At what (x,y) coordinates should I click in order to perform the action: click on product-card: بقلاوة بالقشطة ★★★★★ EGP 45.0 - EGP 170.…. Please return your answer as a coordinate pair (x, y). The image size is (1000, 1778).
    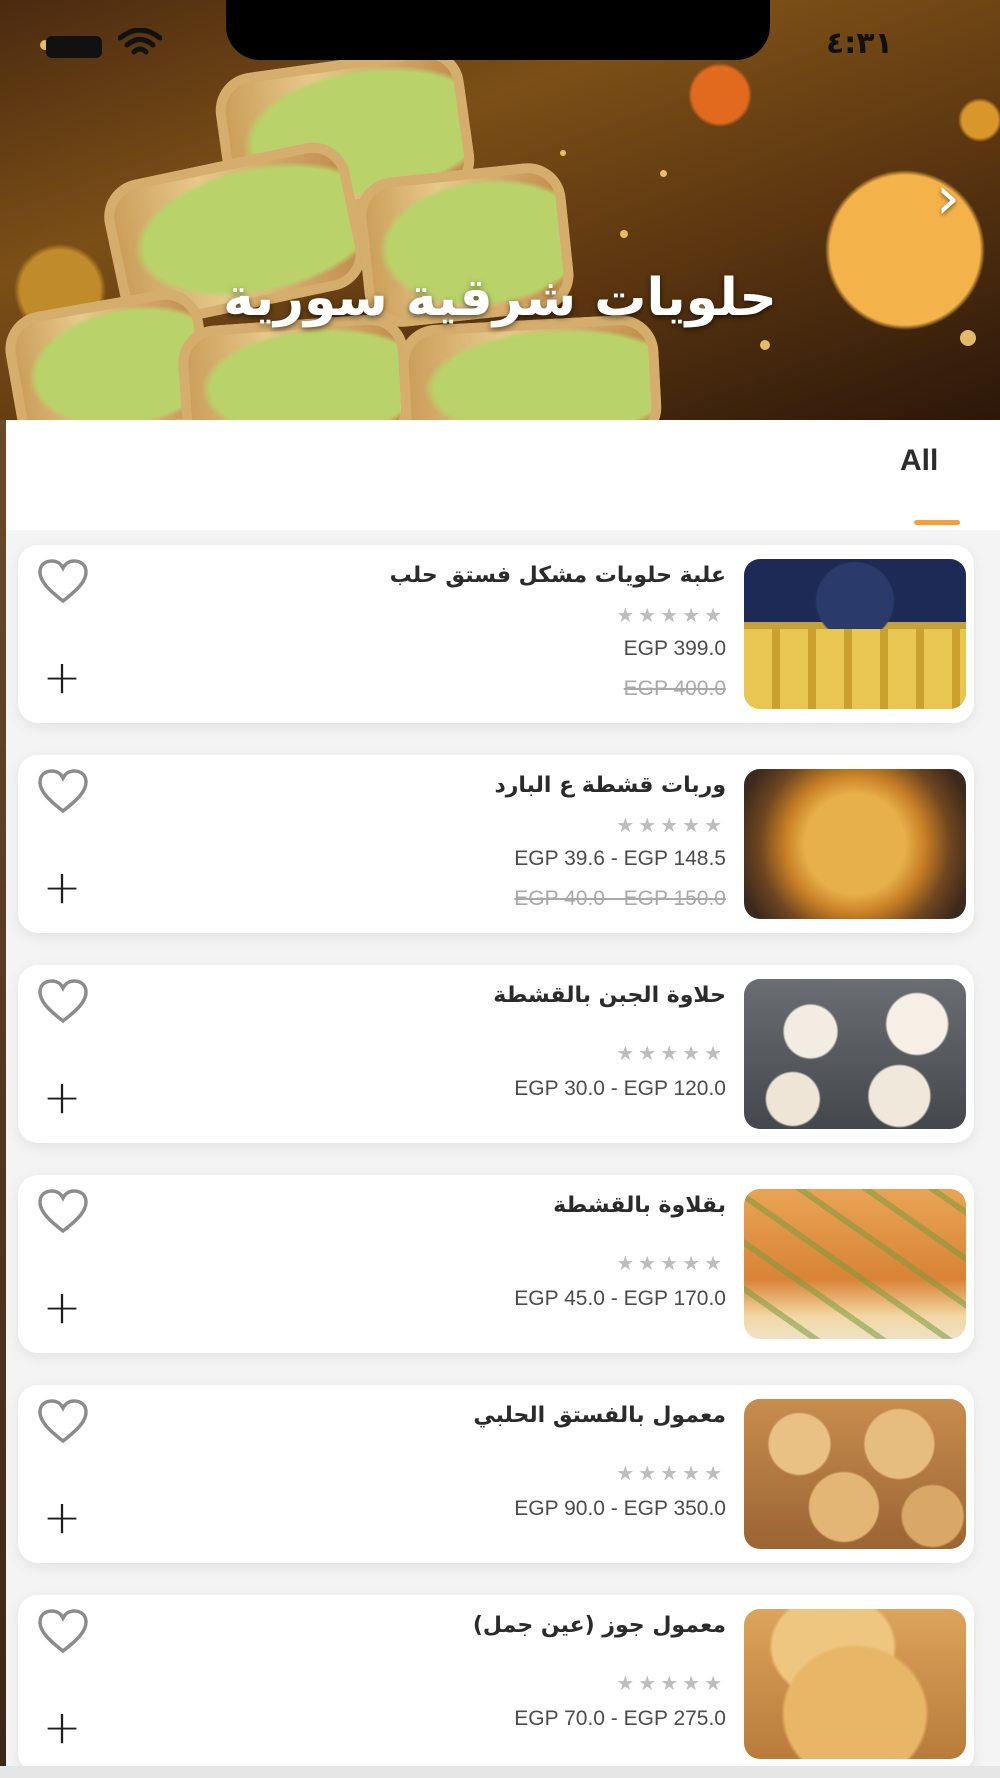
    Looking at the image, I should click on (496, 1264).